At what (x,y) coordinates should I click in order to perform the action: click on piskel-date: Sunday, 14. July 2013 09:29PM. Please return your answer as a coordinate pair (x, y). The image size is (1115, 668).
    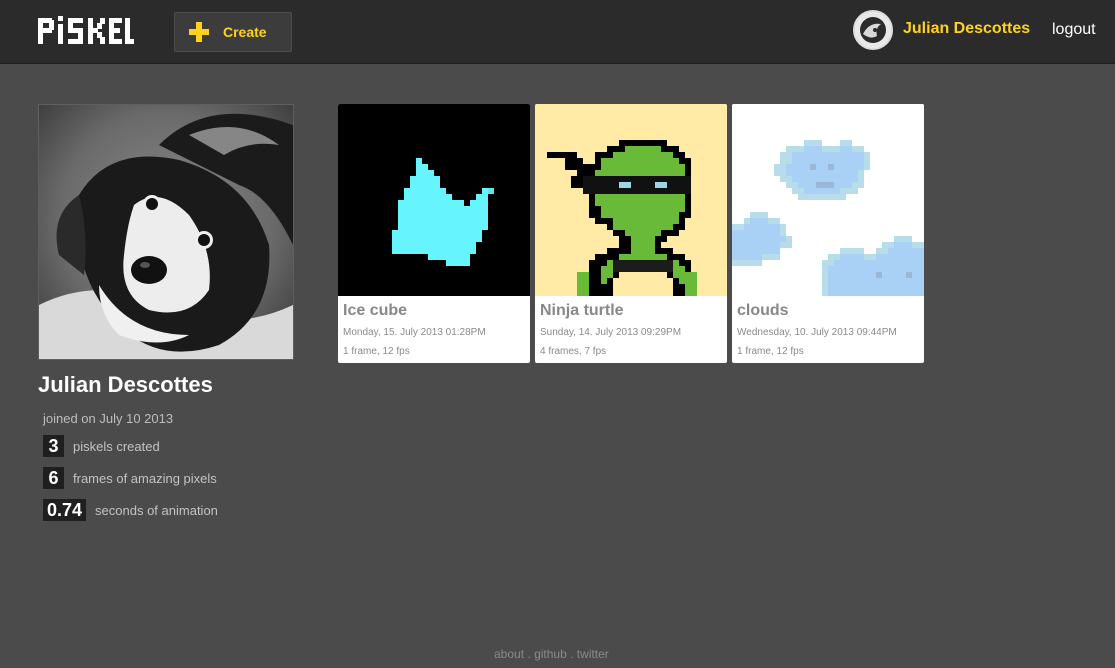
    Looking at the image, I should click on (611, 332).